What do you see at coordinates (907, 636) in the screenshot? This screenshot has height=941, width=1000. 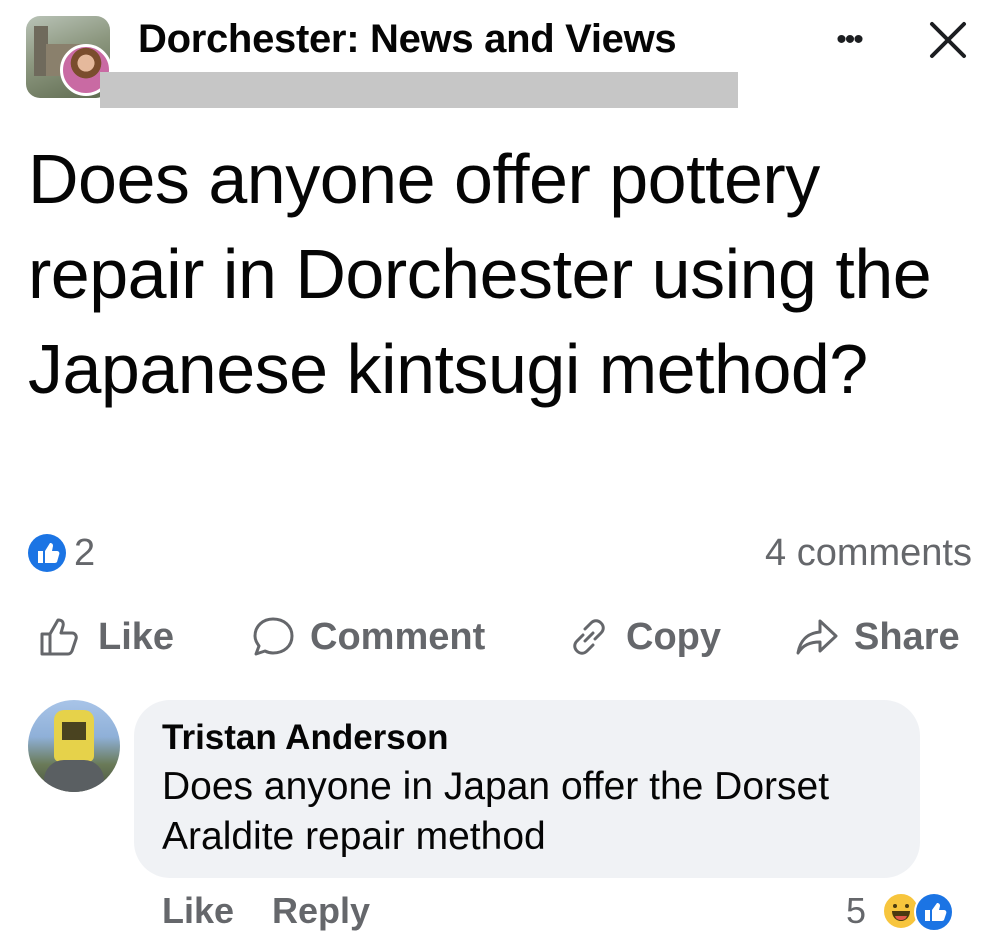 I see `share-label: Share` at bounding box center [907, 636].